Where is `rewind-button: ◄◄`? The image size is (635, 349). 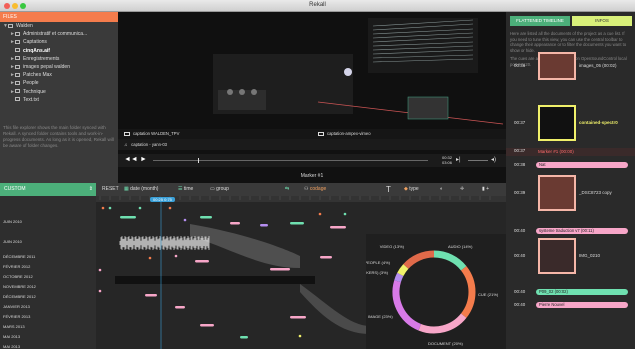
rewind-button: ◄◄ is located at coordinates (131, 159).